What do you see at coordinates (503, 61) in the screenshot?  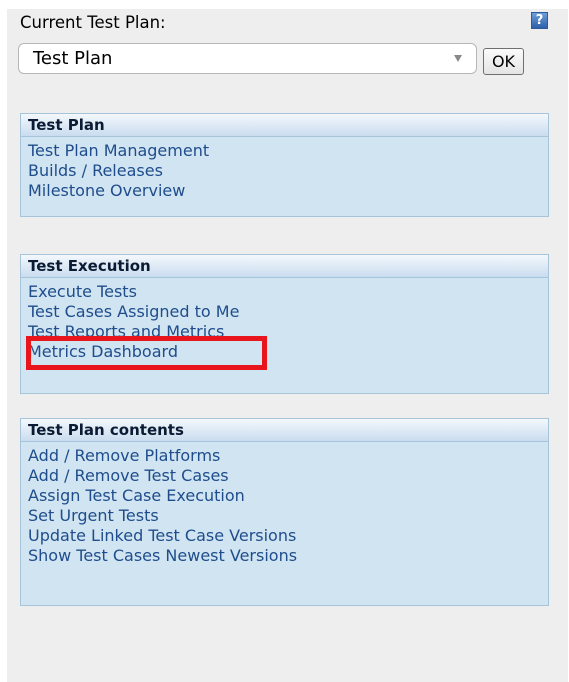 I see `ok-button: OK` at bounding box center [503, 61].